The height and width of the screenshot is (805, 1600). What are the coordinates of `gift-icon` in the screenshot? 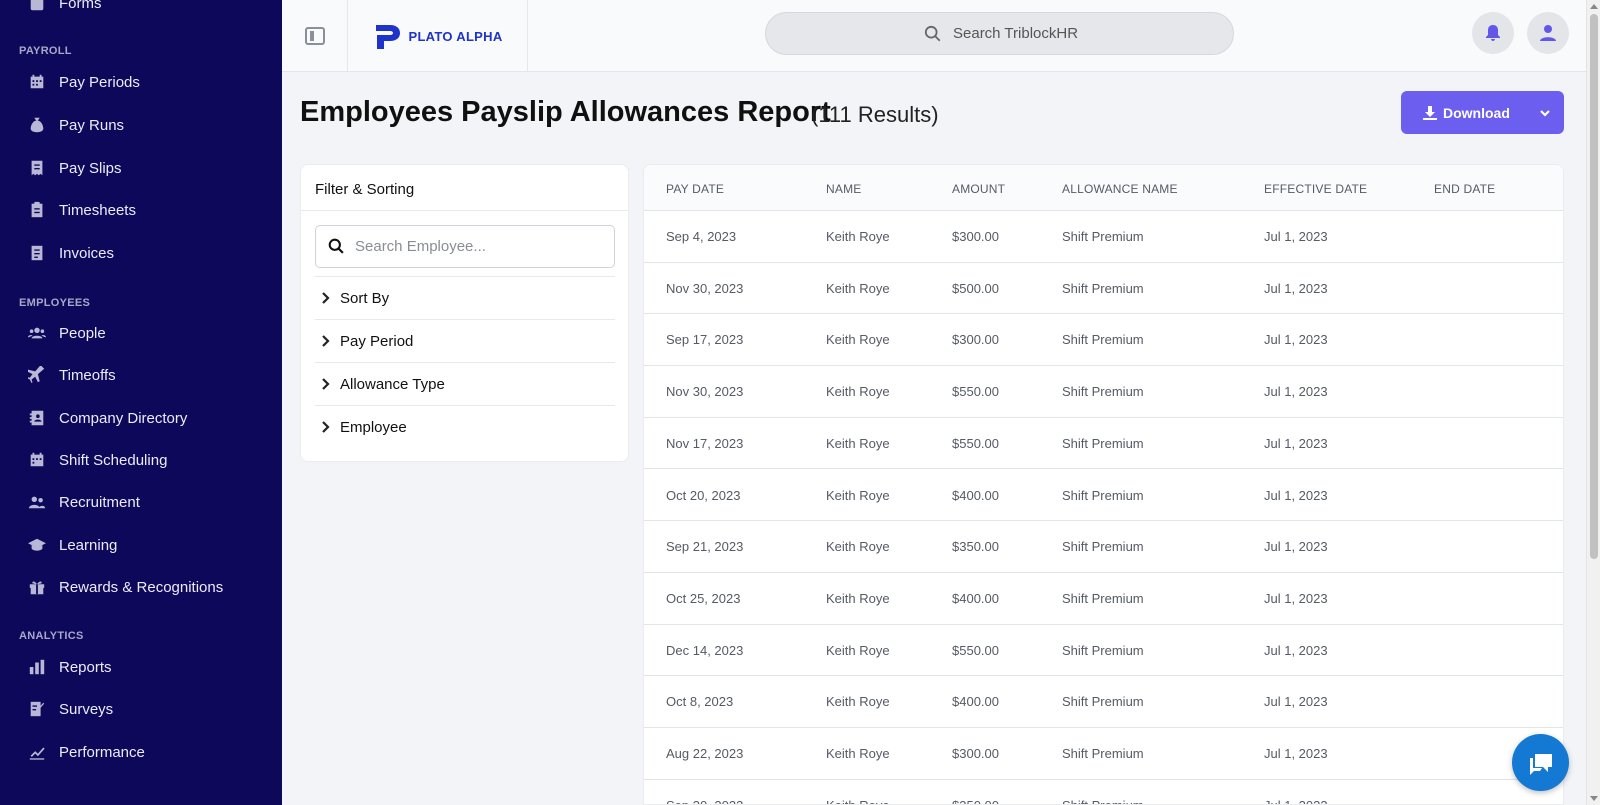 It's located at (37, 587).